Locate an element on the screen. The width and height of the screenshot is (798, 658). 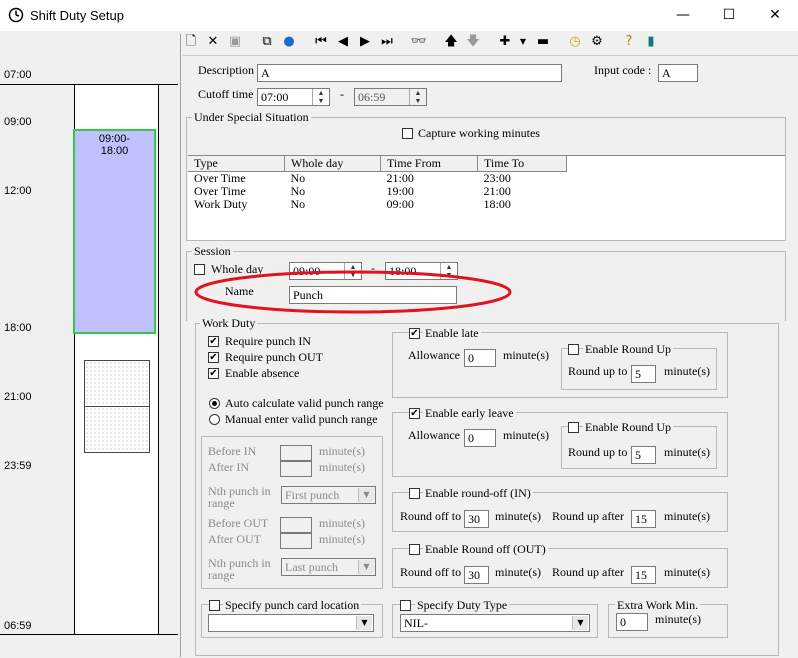
cutoff-to-input: 06:59 ▲ ▼ is located at coordinates (390, 97).